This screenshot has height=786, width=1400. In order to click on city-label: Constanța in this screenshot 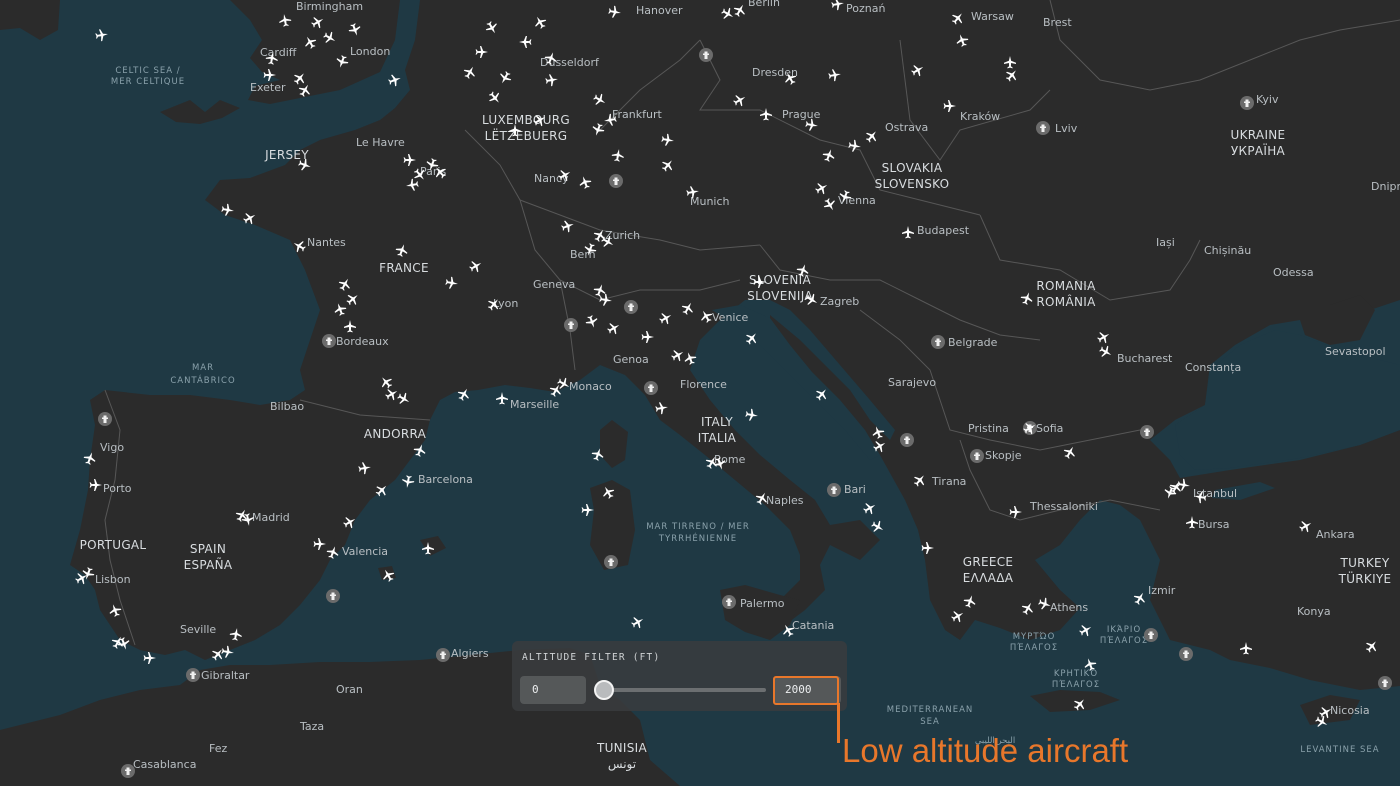, I will do `click(1213, 367)`.